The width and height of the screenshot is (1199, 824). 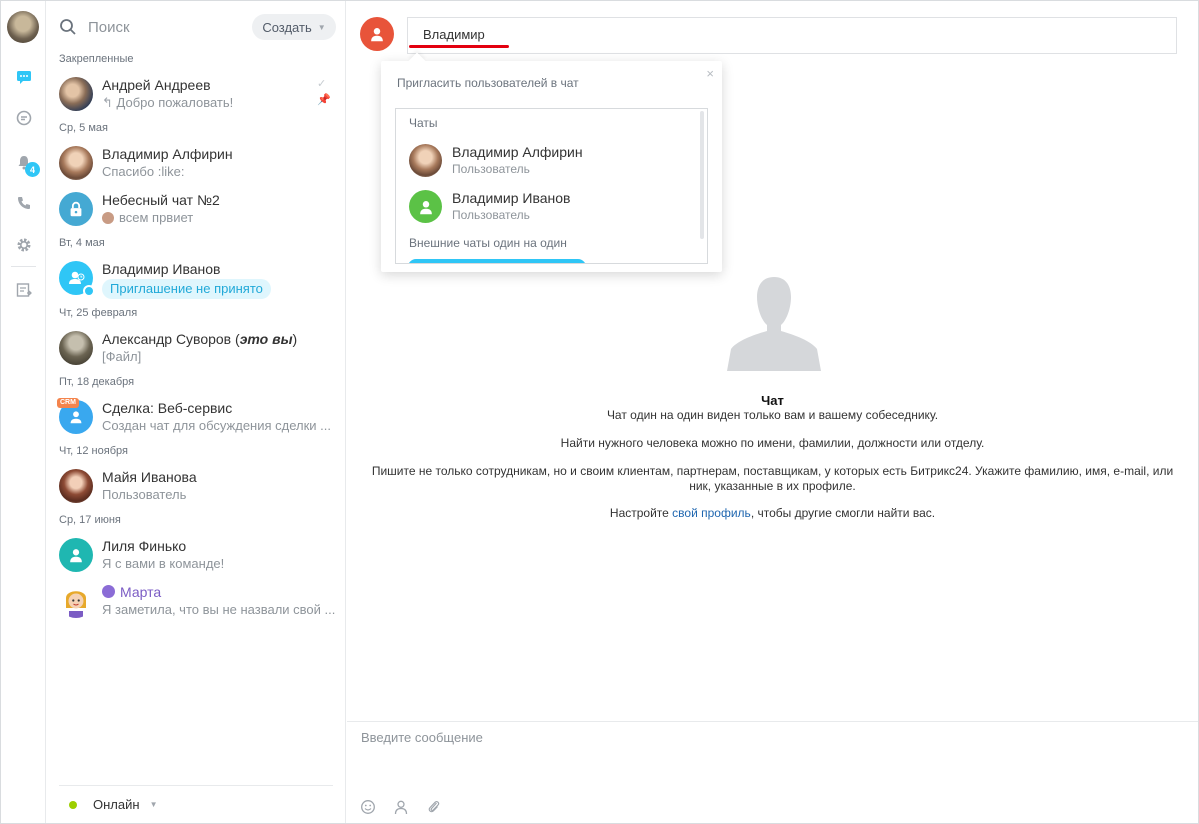 I want to click on mail-status-icon, so click(x=89, y=291).